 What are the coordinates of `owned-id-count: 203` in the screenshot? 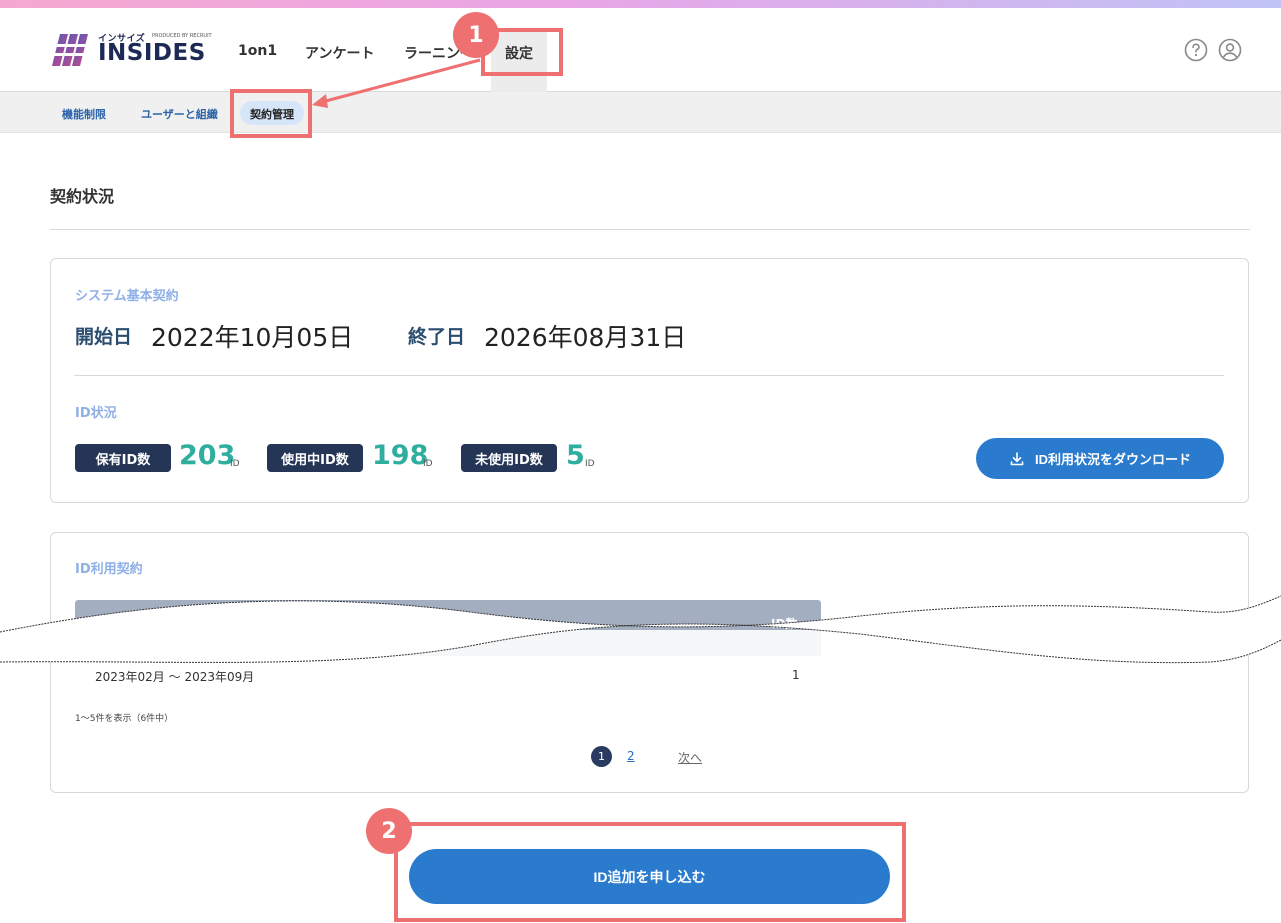 It's located at (207, 455).